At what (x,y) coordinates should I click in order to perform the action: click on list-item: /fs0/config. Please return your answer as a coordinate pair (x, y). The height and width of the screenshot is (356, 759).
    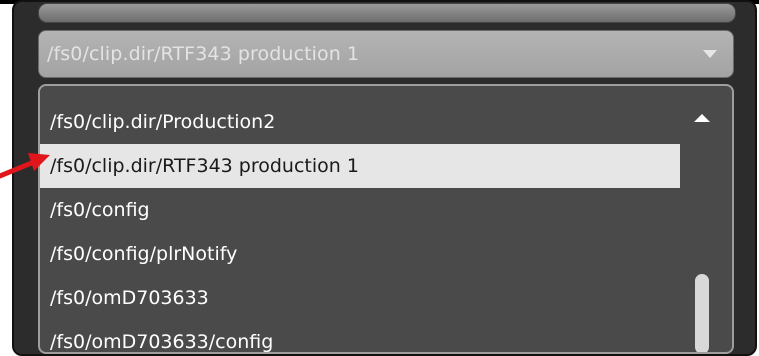
    Looking at the image, I should click on (360, 210).